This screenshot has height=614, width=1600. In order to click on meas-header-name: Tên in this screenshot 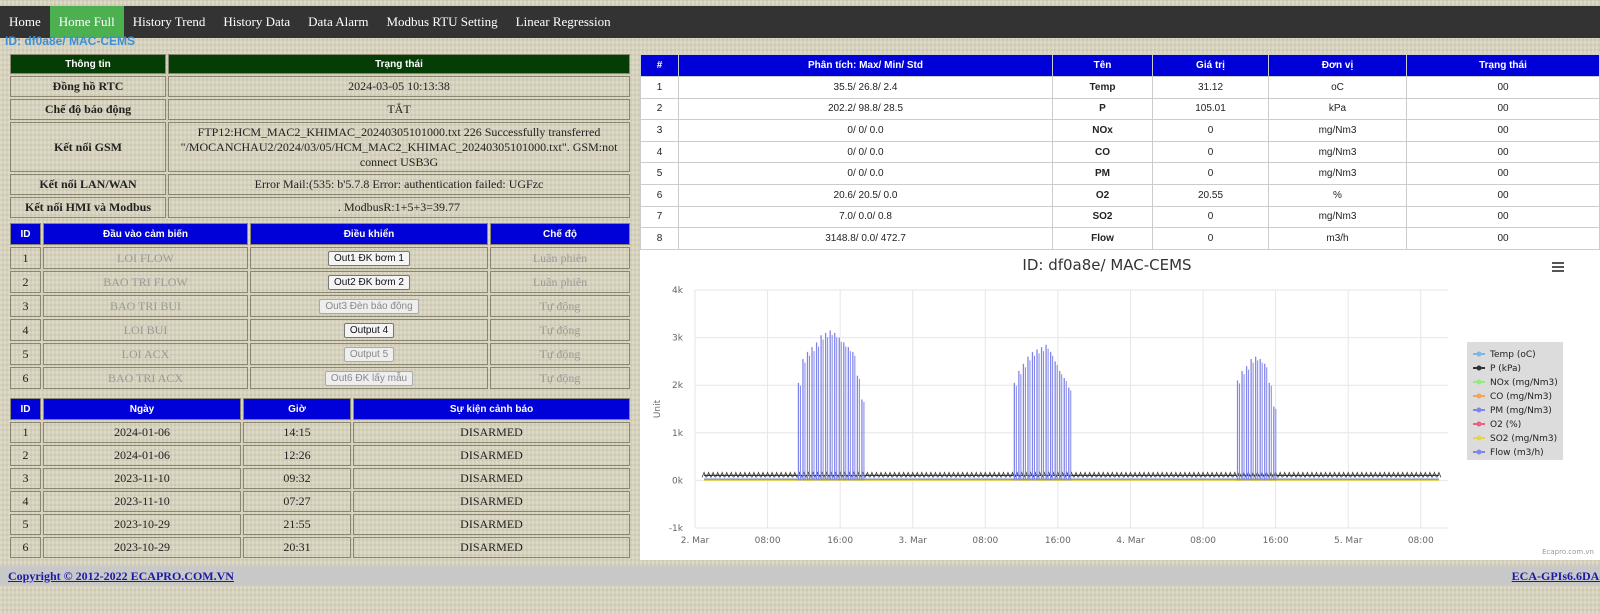, I will do `click(1102, 65)`.